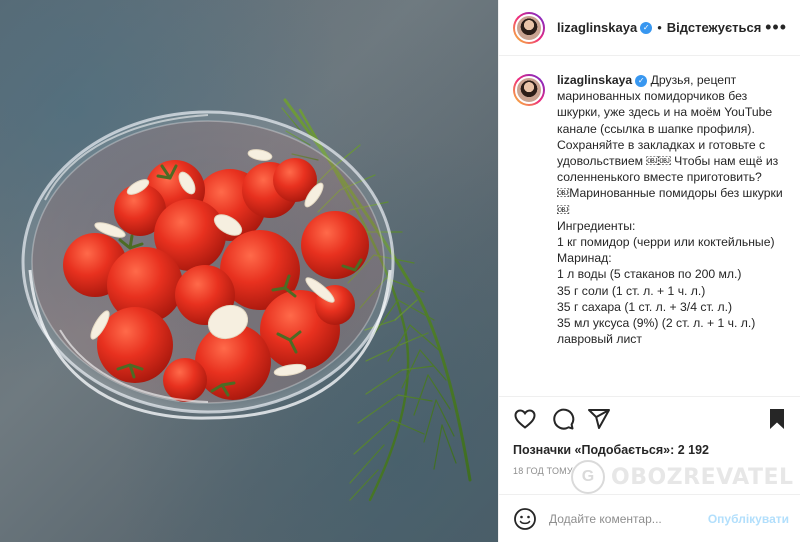 The height and width of the screenshot is (542, 800). I want to click on emoji-icon, so click(525, 519).